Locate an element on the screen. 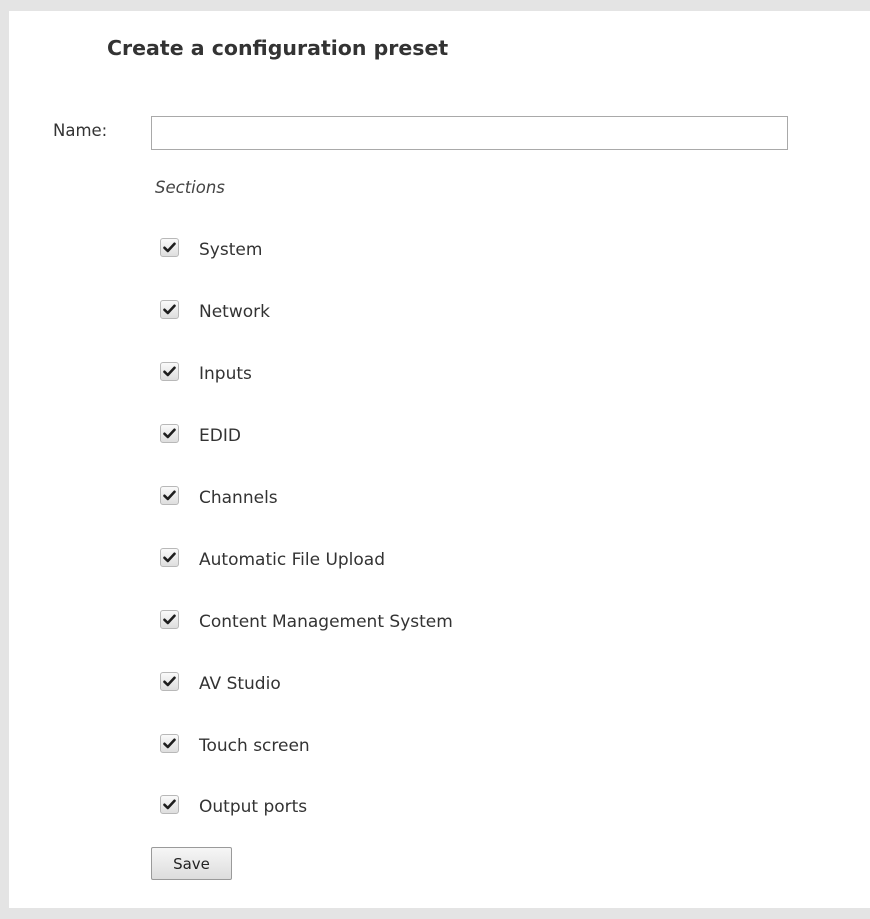 The image size is (870, 919). section-item-av-studio: AV Studio is located at coordinates (220, 682).